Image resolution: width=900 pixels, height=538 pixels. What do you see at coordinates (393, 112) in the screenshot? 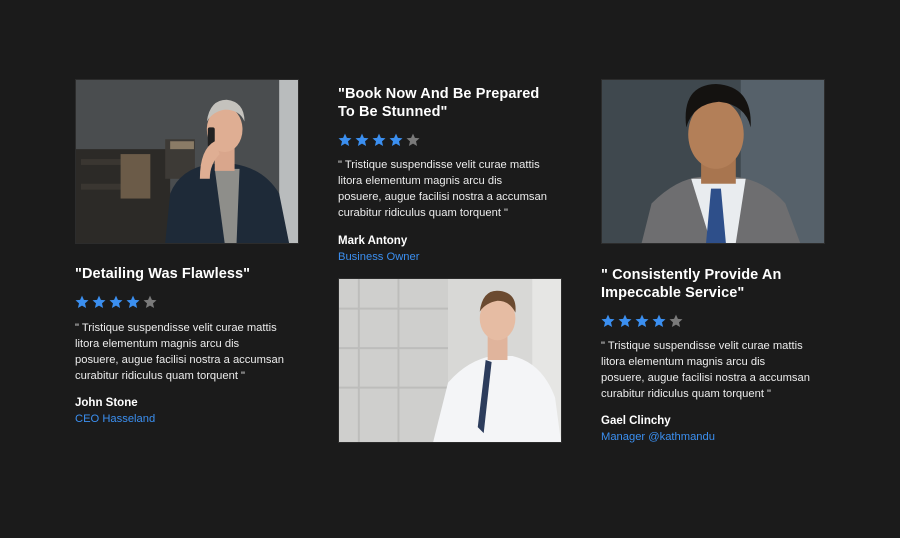
I see `title-line: To Be Stunned"` at bounding box center [393, 112].